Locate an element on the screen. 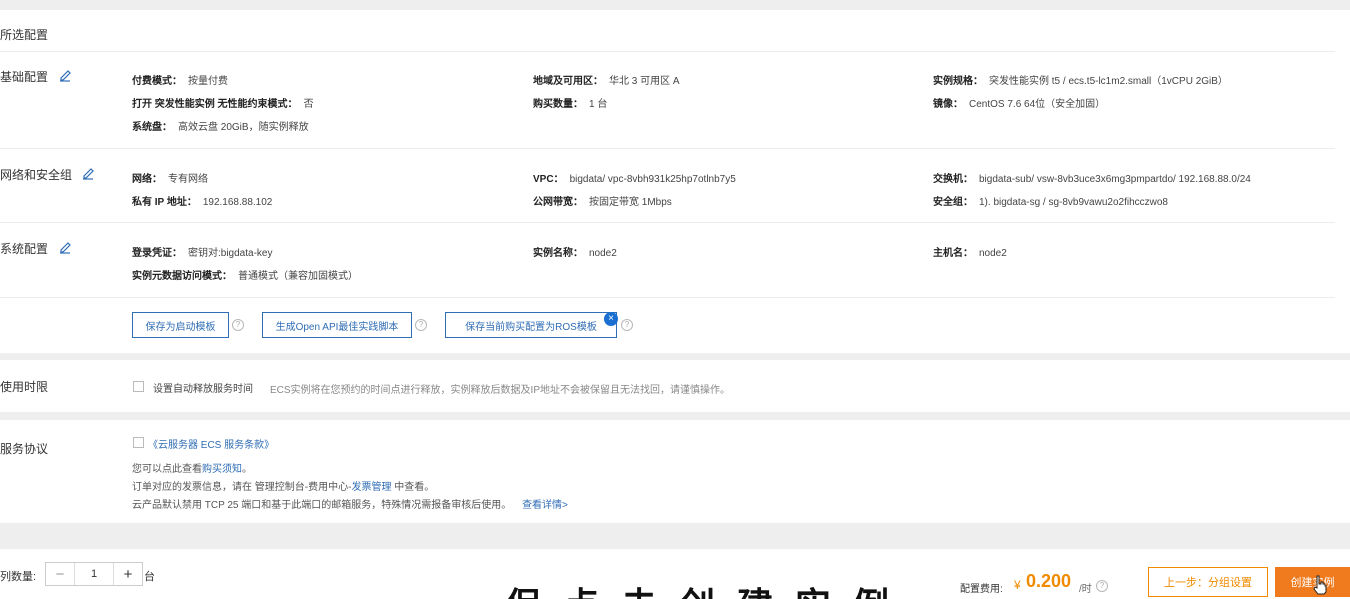  system-disk: 系统盘： 高效云盘 20GiB，随实例释放 is located at coordinates (220, 127).